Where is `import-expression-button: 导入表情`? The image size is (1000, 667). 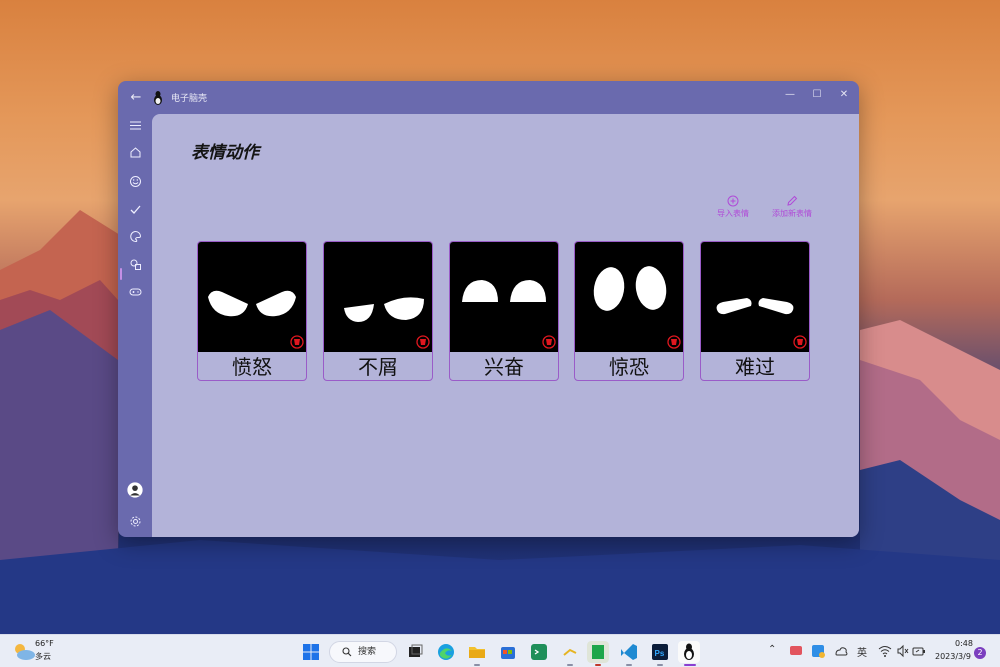 import-expression-button: 导入表情 is located at coordinates (733, 207).